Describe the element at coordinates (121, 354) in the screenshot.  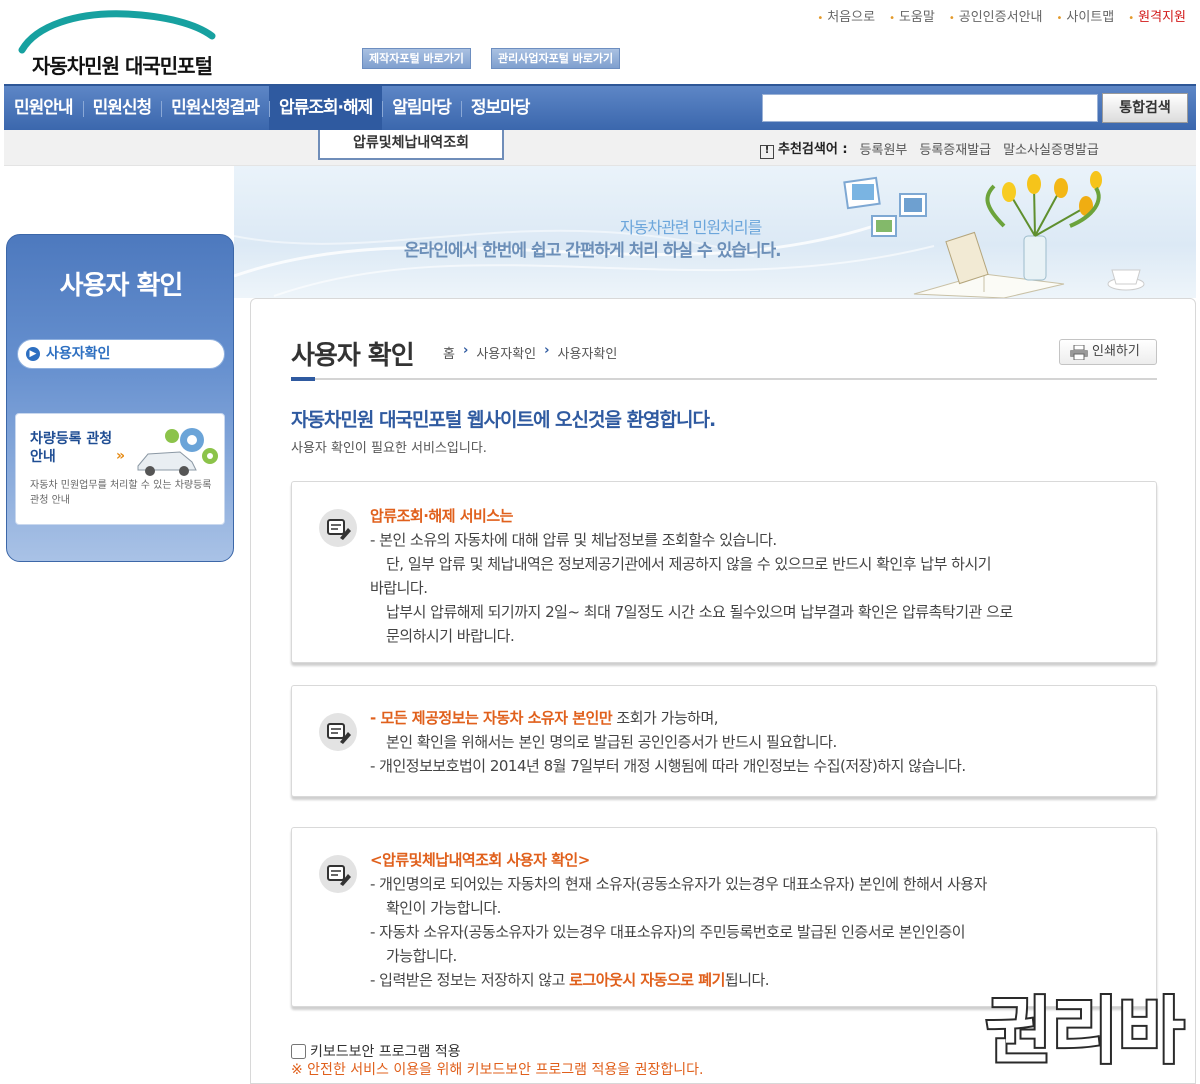
I see `sidebar-item-user-verify: ▶ 사용자확인` at that location.